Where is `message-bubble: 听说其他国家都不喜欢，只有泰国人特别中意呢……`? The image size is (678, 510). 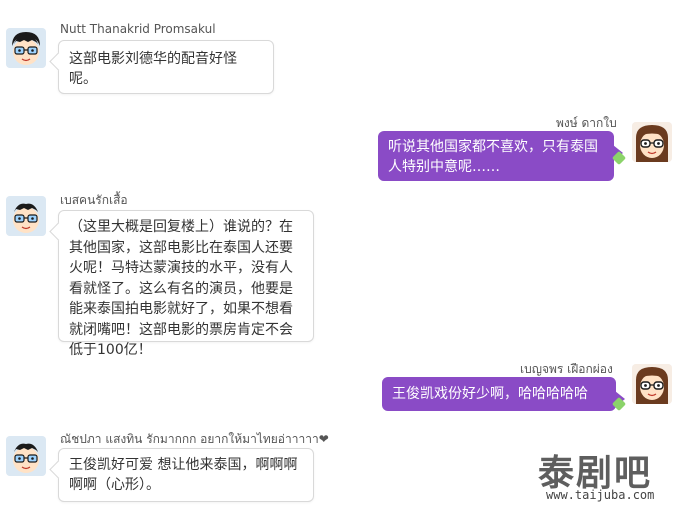 message-bubble: 听说其他国家都不喜欢，只有泰国人特别中意呢…… is located at coordinates (500, 156).